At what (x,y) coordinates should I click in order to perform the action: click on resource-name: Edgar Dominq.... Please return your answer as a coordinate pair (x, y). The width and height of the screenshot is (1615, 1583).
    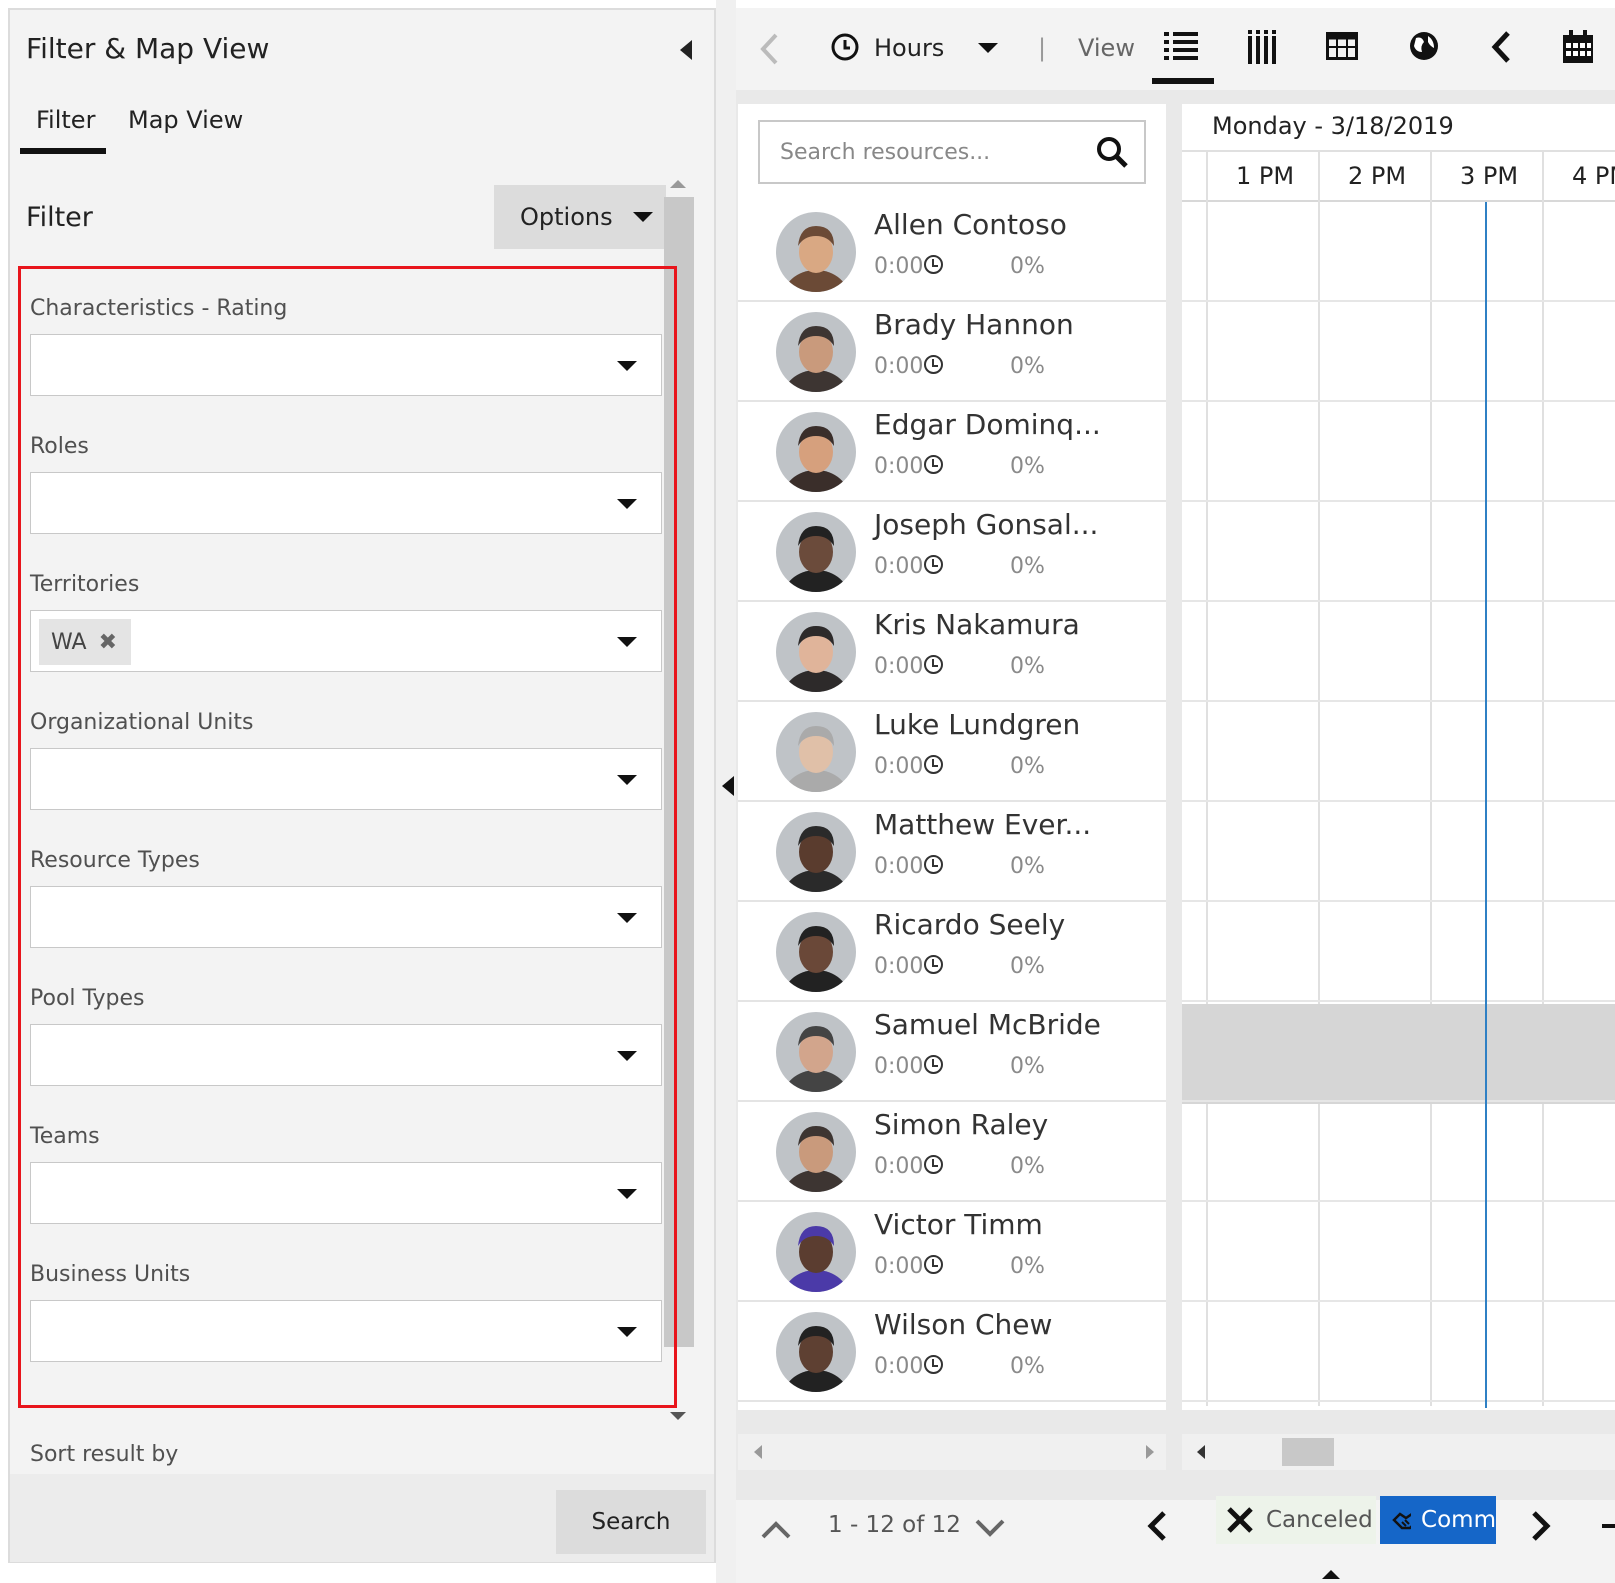
    Looking at the image, I should click on (987, 424).